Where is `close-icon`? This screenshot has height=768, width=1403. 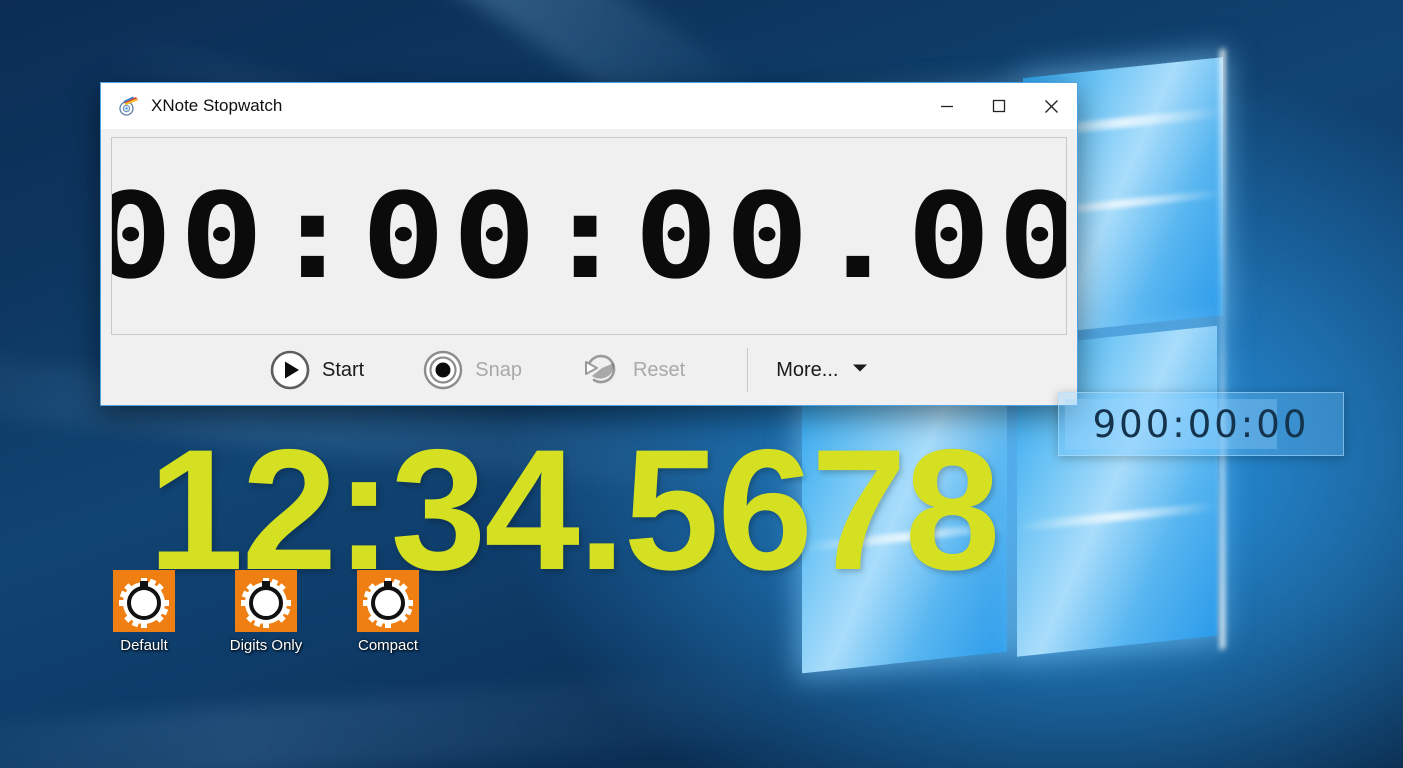
close-icon is located at coordinates (1051, 106).